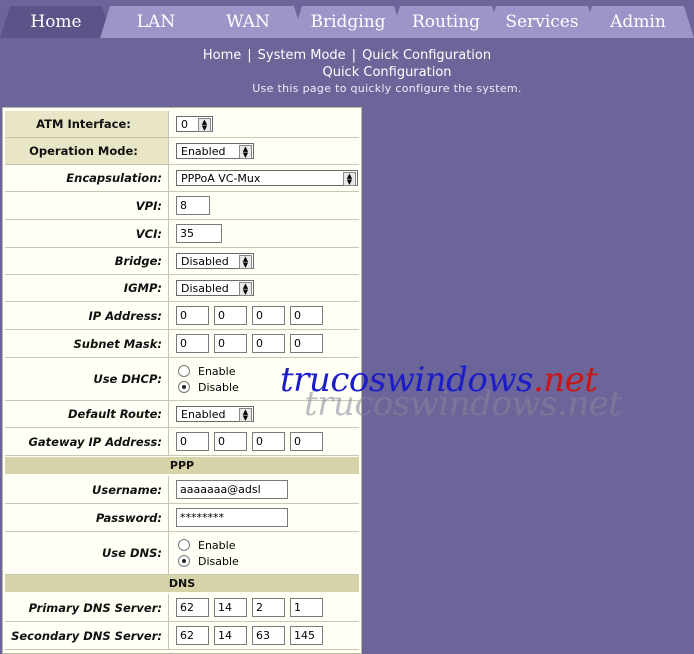  Describe the element at coordinates (87, 635) in the screenshot. I see `secondary-dns-label: Secondary DNS Server:` at that location.